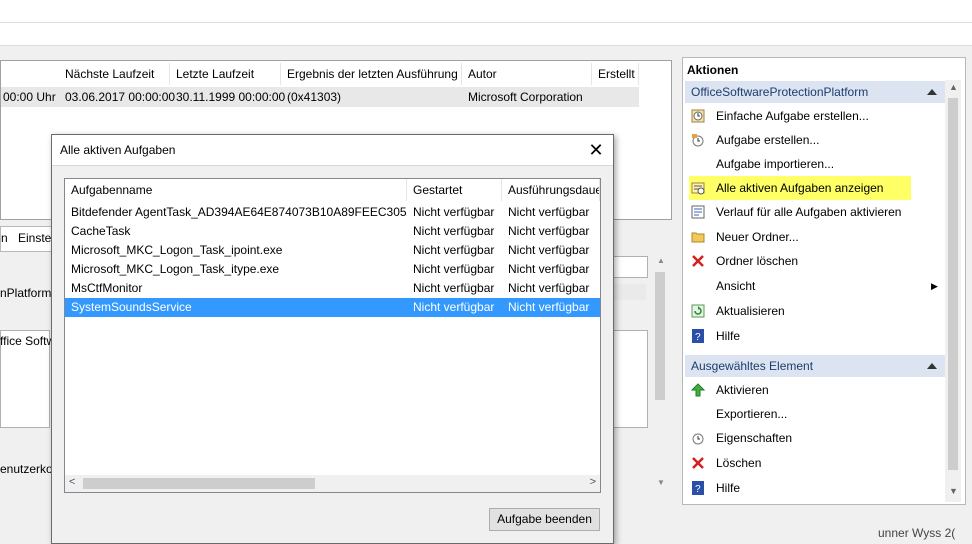  What do you see at coordinates (713, 70) in the screenshot?
I see `actions-title: Aktionen` at bounding box center [713, 70].